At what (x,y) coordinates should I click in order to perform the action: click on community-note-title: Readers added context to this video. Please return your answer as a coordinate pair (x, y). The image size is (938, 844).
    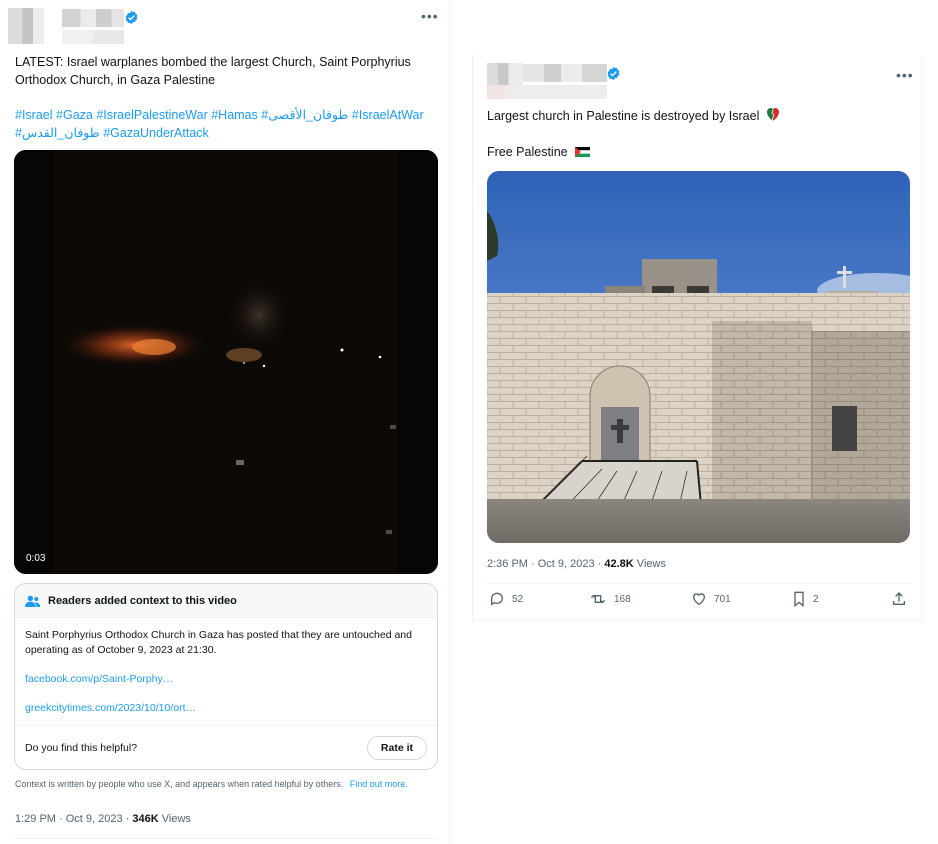
    Looking at the image, I should click on (142, 600).